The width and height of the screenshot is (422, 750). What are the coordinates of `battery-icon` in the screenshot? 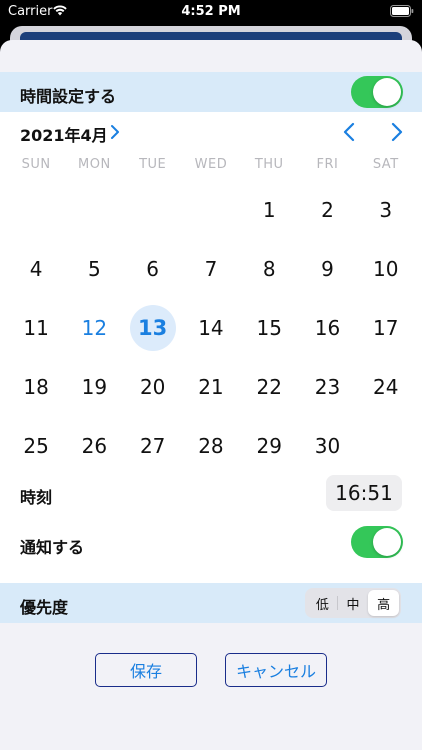 It's located at (402, 11).